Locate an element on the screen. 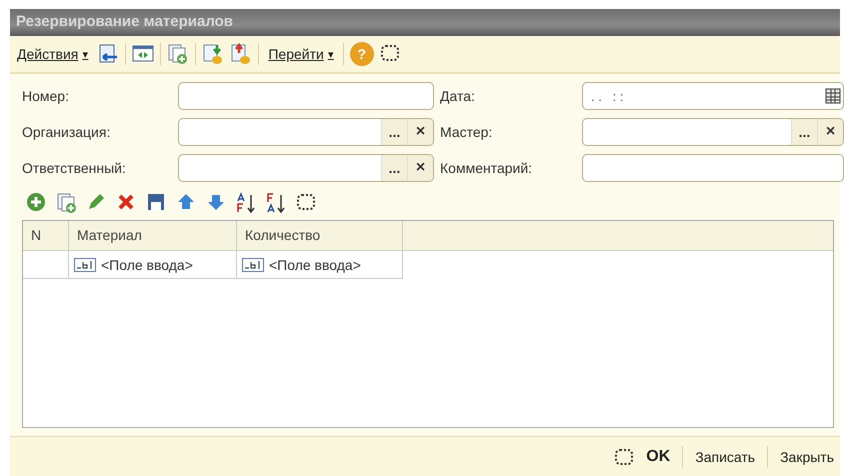 The image size is (844, 476). document-coins-up-icon is located at coordinates (241, 54).